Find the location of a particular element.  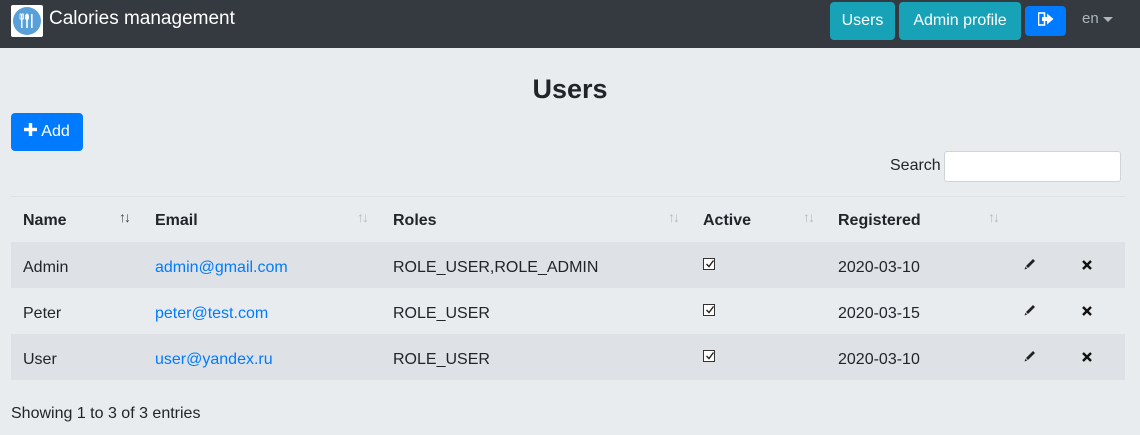

sort-asc-icon: ↑↓ is located at coordinates (125, 217).